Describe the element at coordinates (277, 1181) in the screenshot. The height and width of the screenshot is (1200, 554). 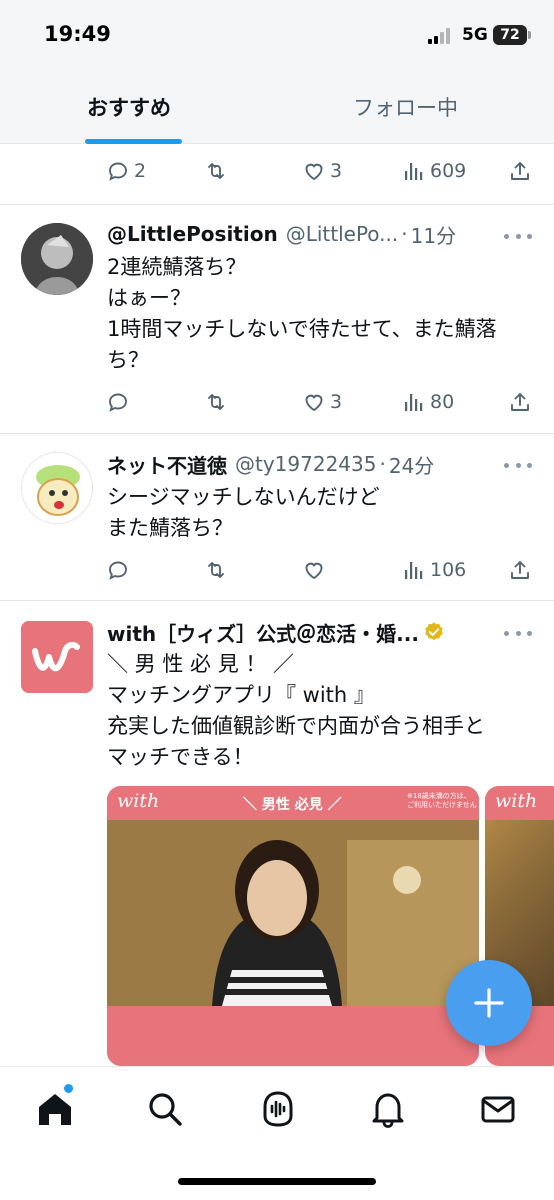
I see `home-indicator` at that location.